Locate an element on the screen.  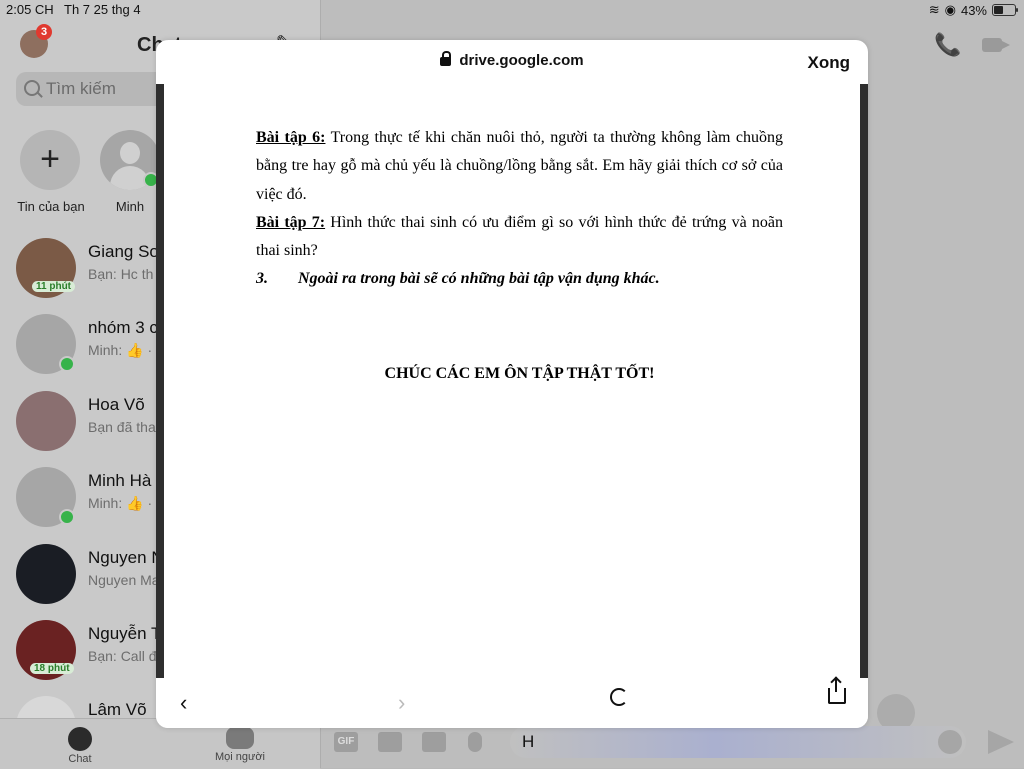
url-text: drive.google.com is located at coordinates (521, 60).